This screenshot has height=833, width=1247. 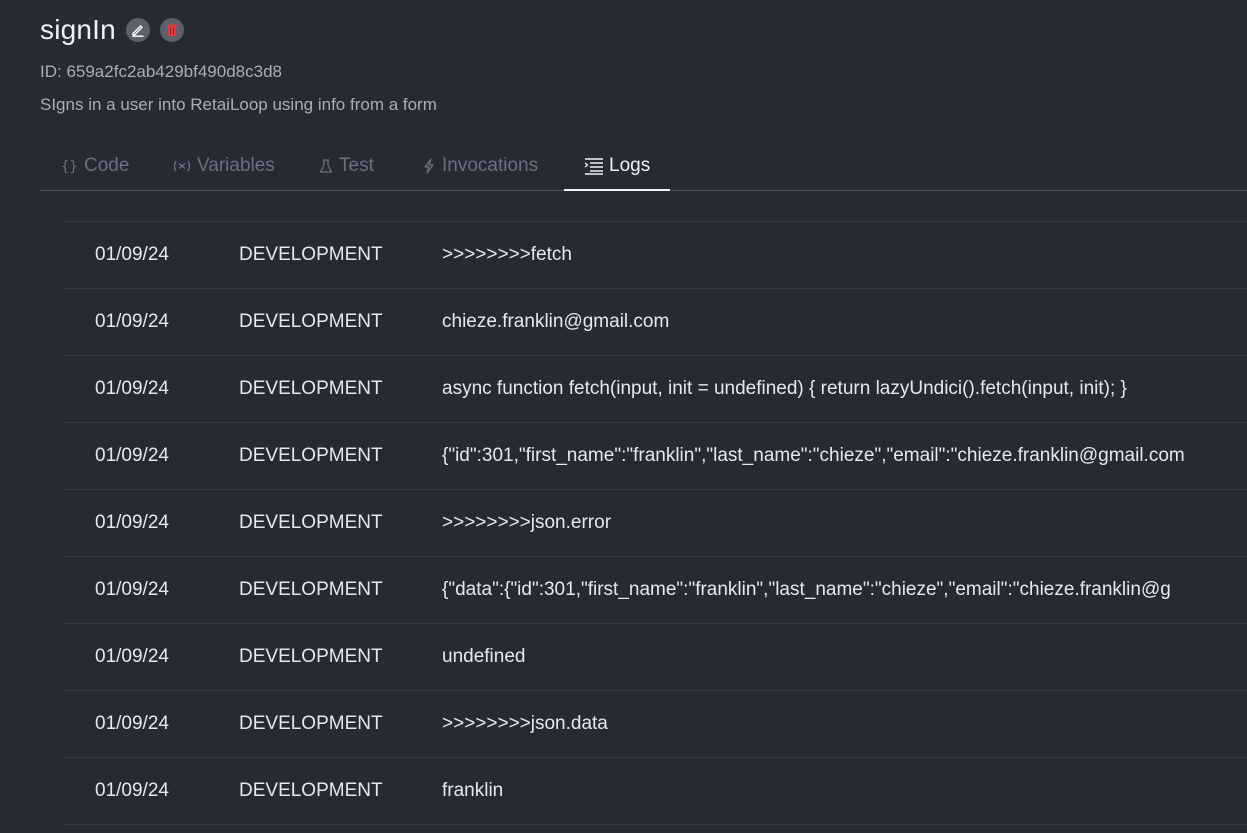 What do you see at coordinates (655, 254) in the screenshot?
I see `log-row: 01/09/24 DEVELOPMENT >>>>>>>>fetch` at bounding box center [655, 254].